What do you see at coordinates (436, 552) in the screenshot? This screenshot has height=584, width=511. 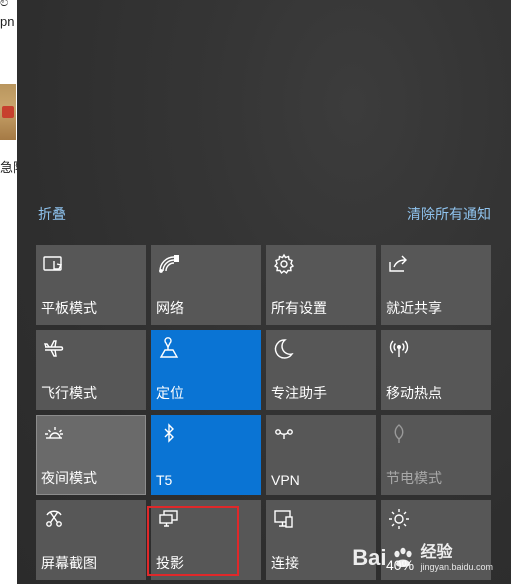 I see `watermark-brand: 经验` at bounding box center [436, 552].